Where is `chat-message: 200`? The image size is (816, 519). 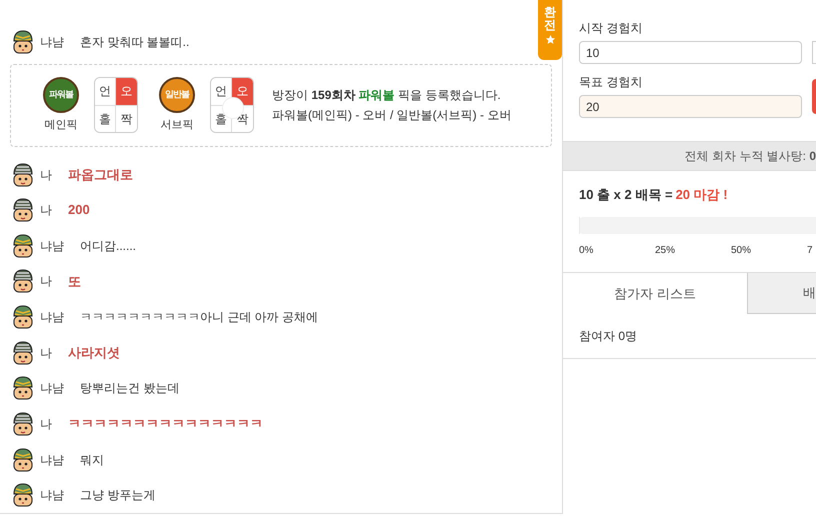 chat-message: 200 is located at coordinates (79, 210).